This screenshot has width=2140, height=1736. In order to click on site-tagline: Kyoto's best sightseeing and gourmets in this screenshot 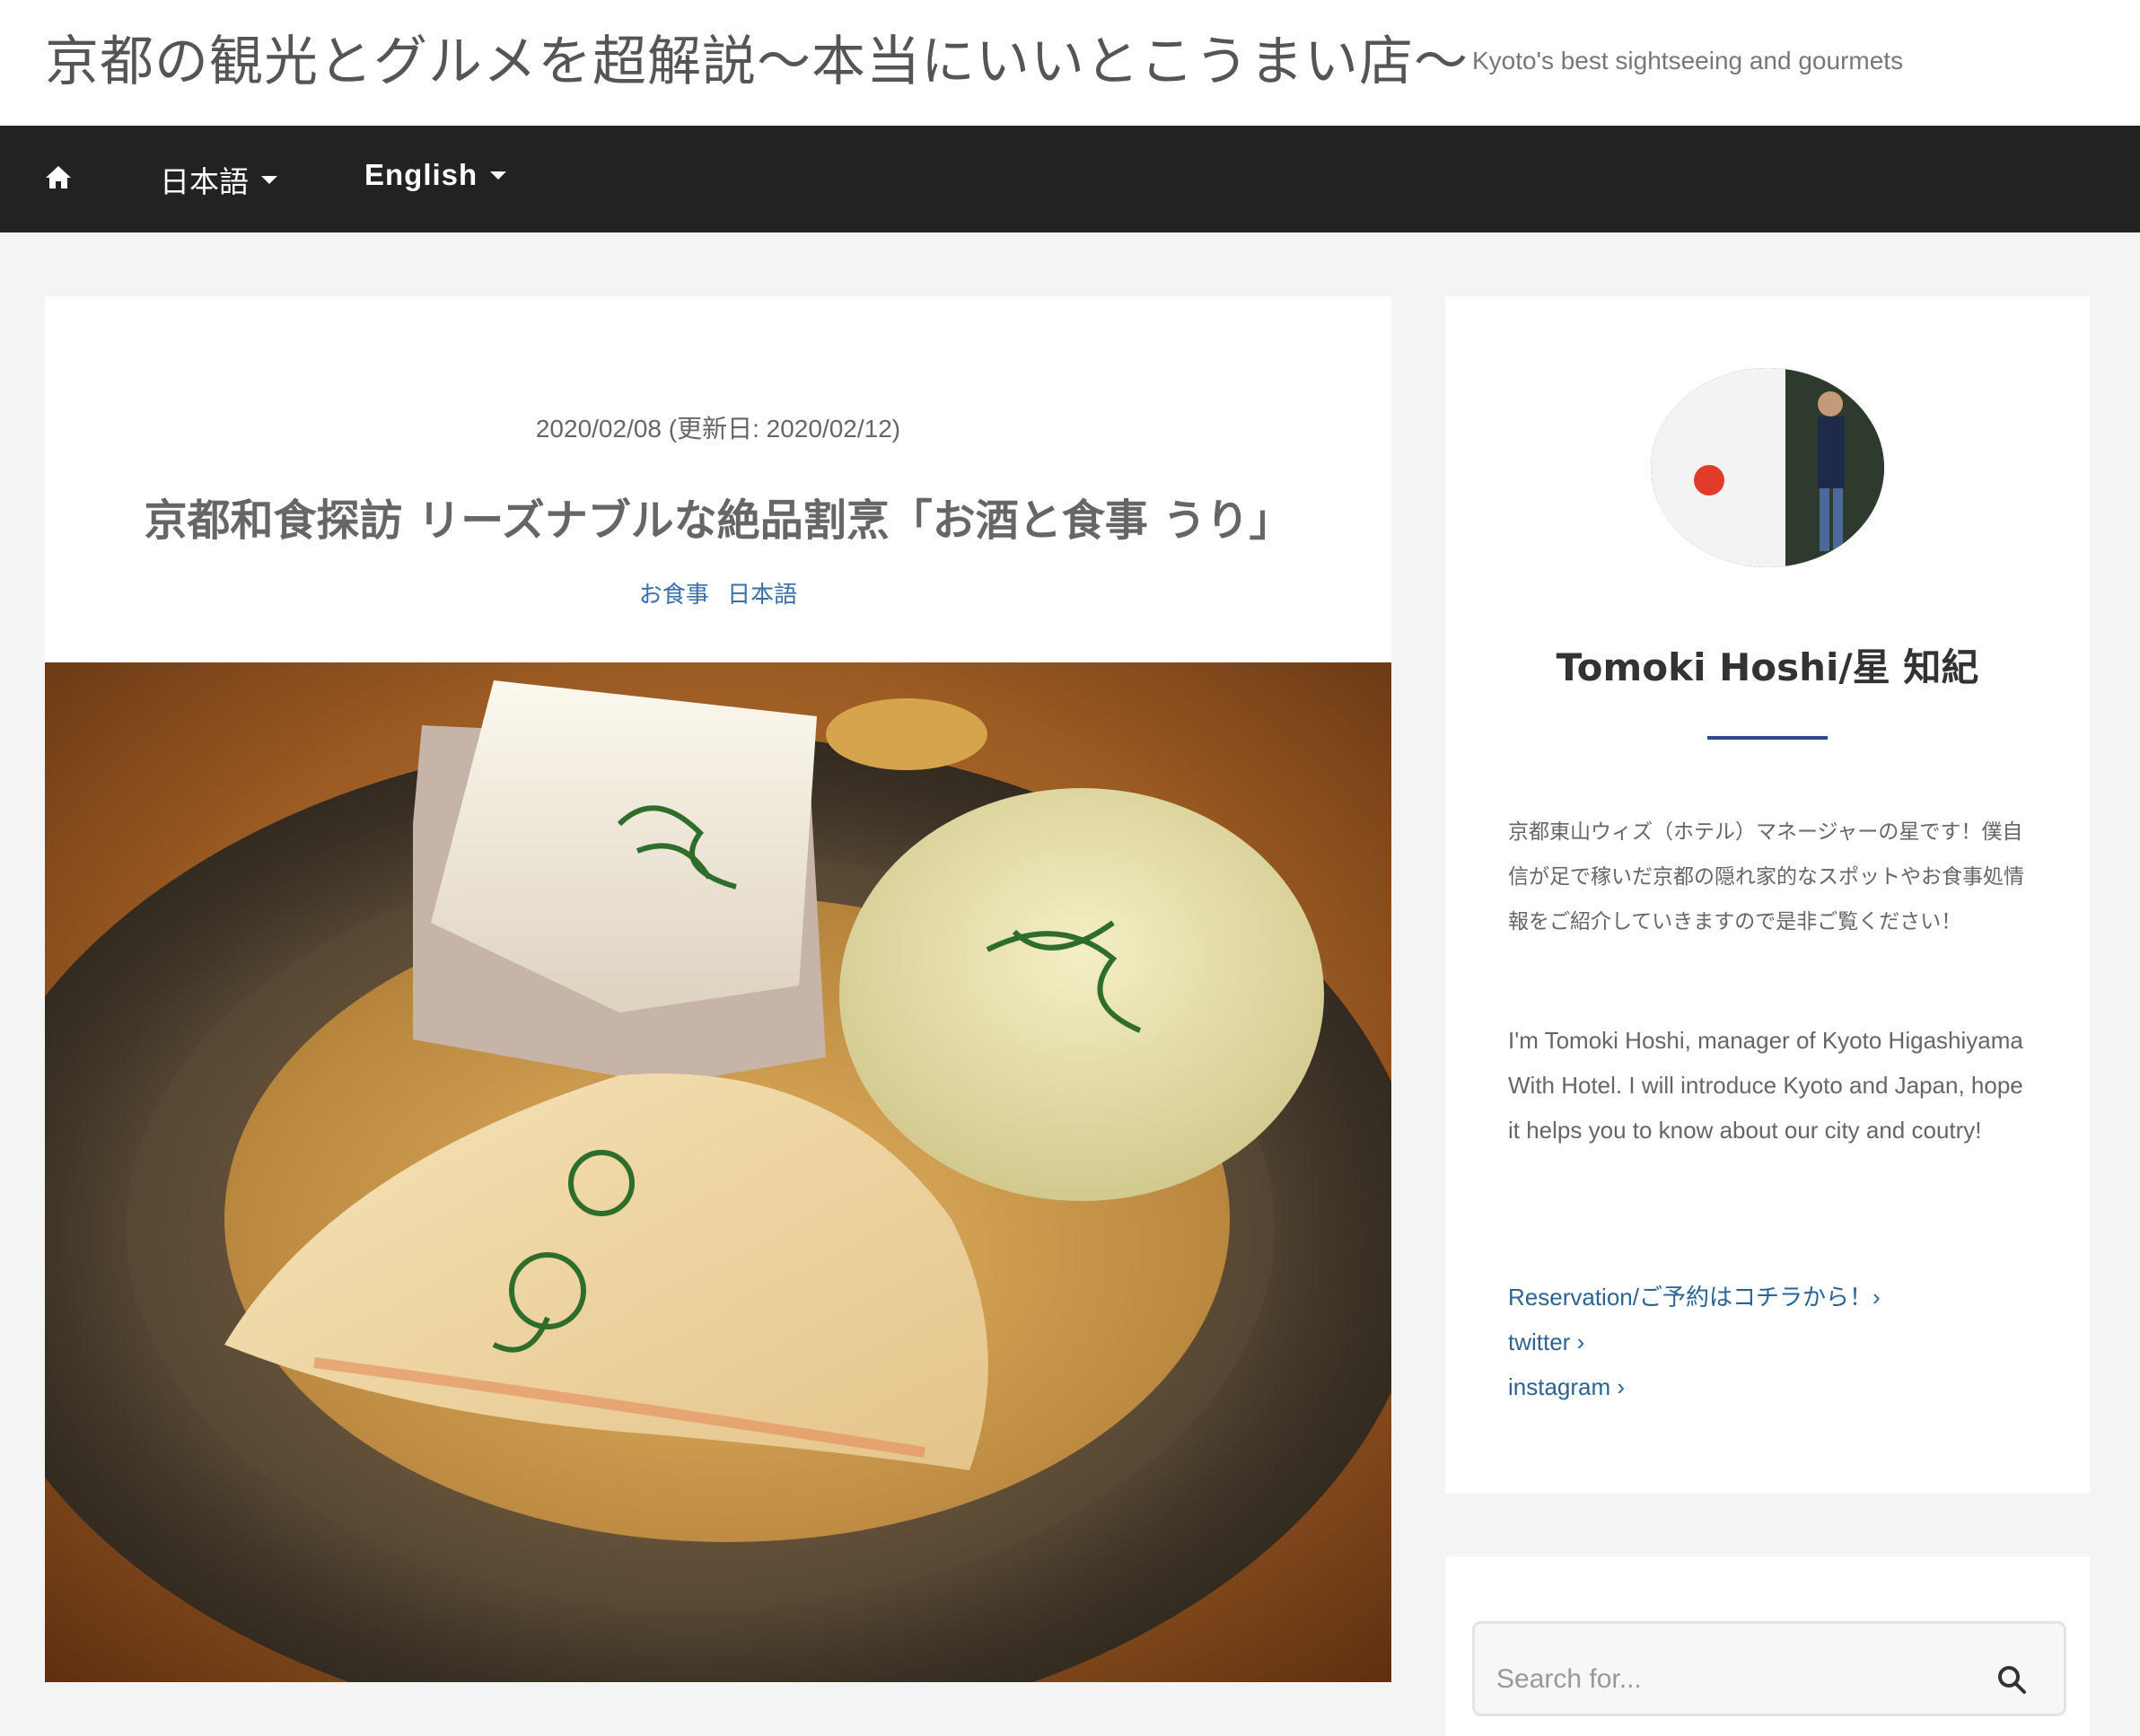, I will do `click(1688, 61)`.